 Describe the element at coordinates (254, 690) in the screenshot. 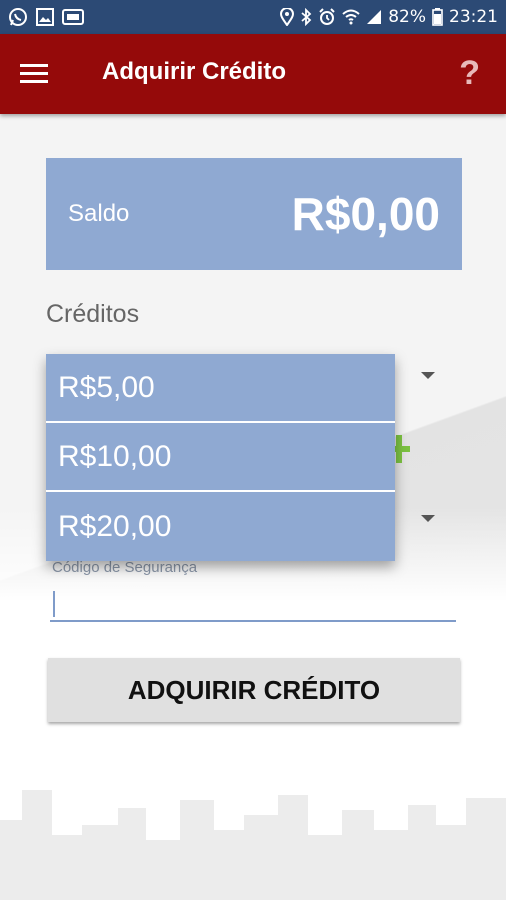

I see `buy-credit-button: ADQUIRIR CRÉDITO` at that location.